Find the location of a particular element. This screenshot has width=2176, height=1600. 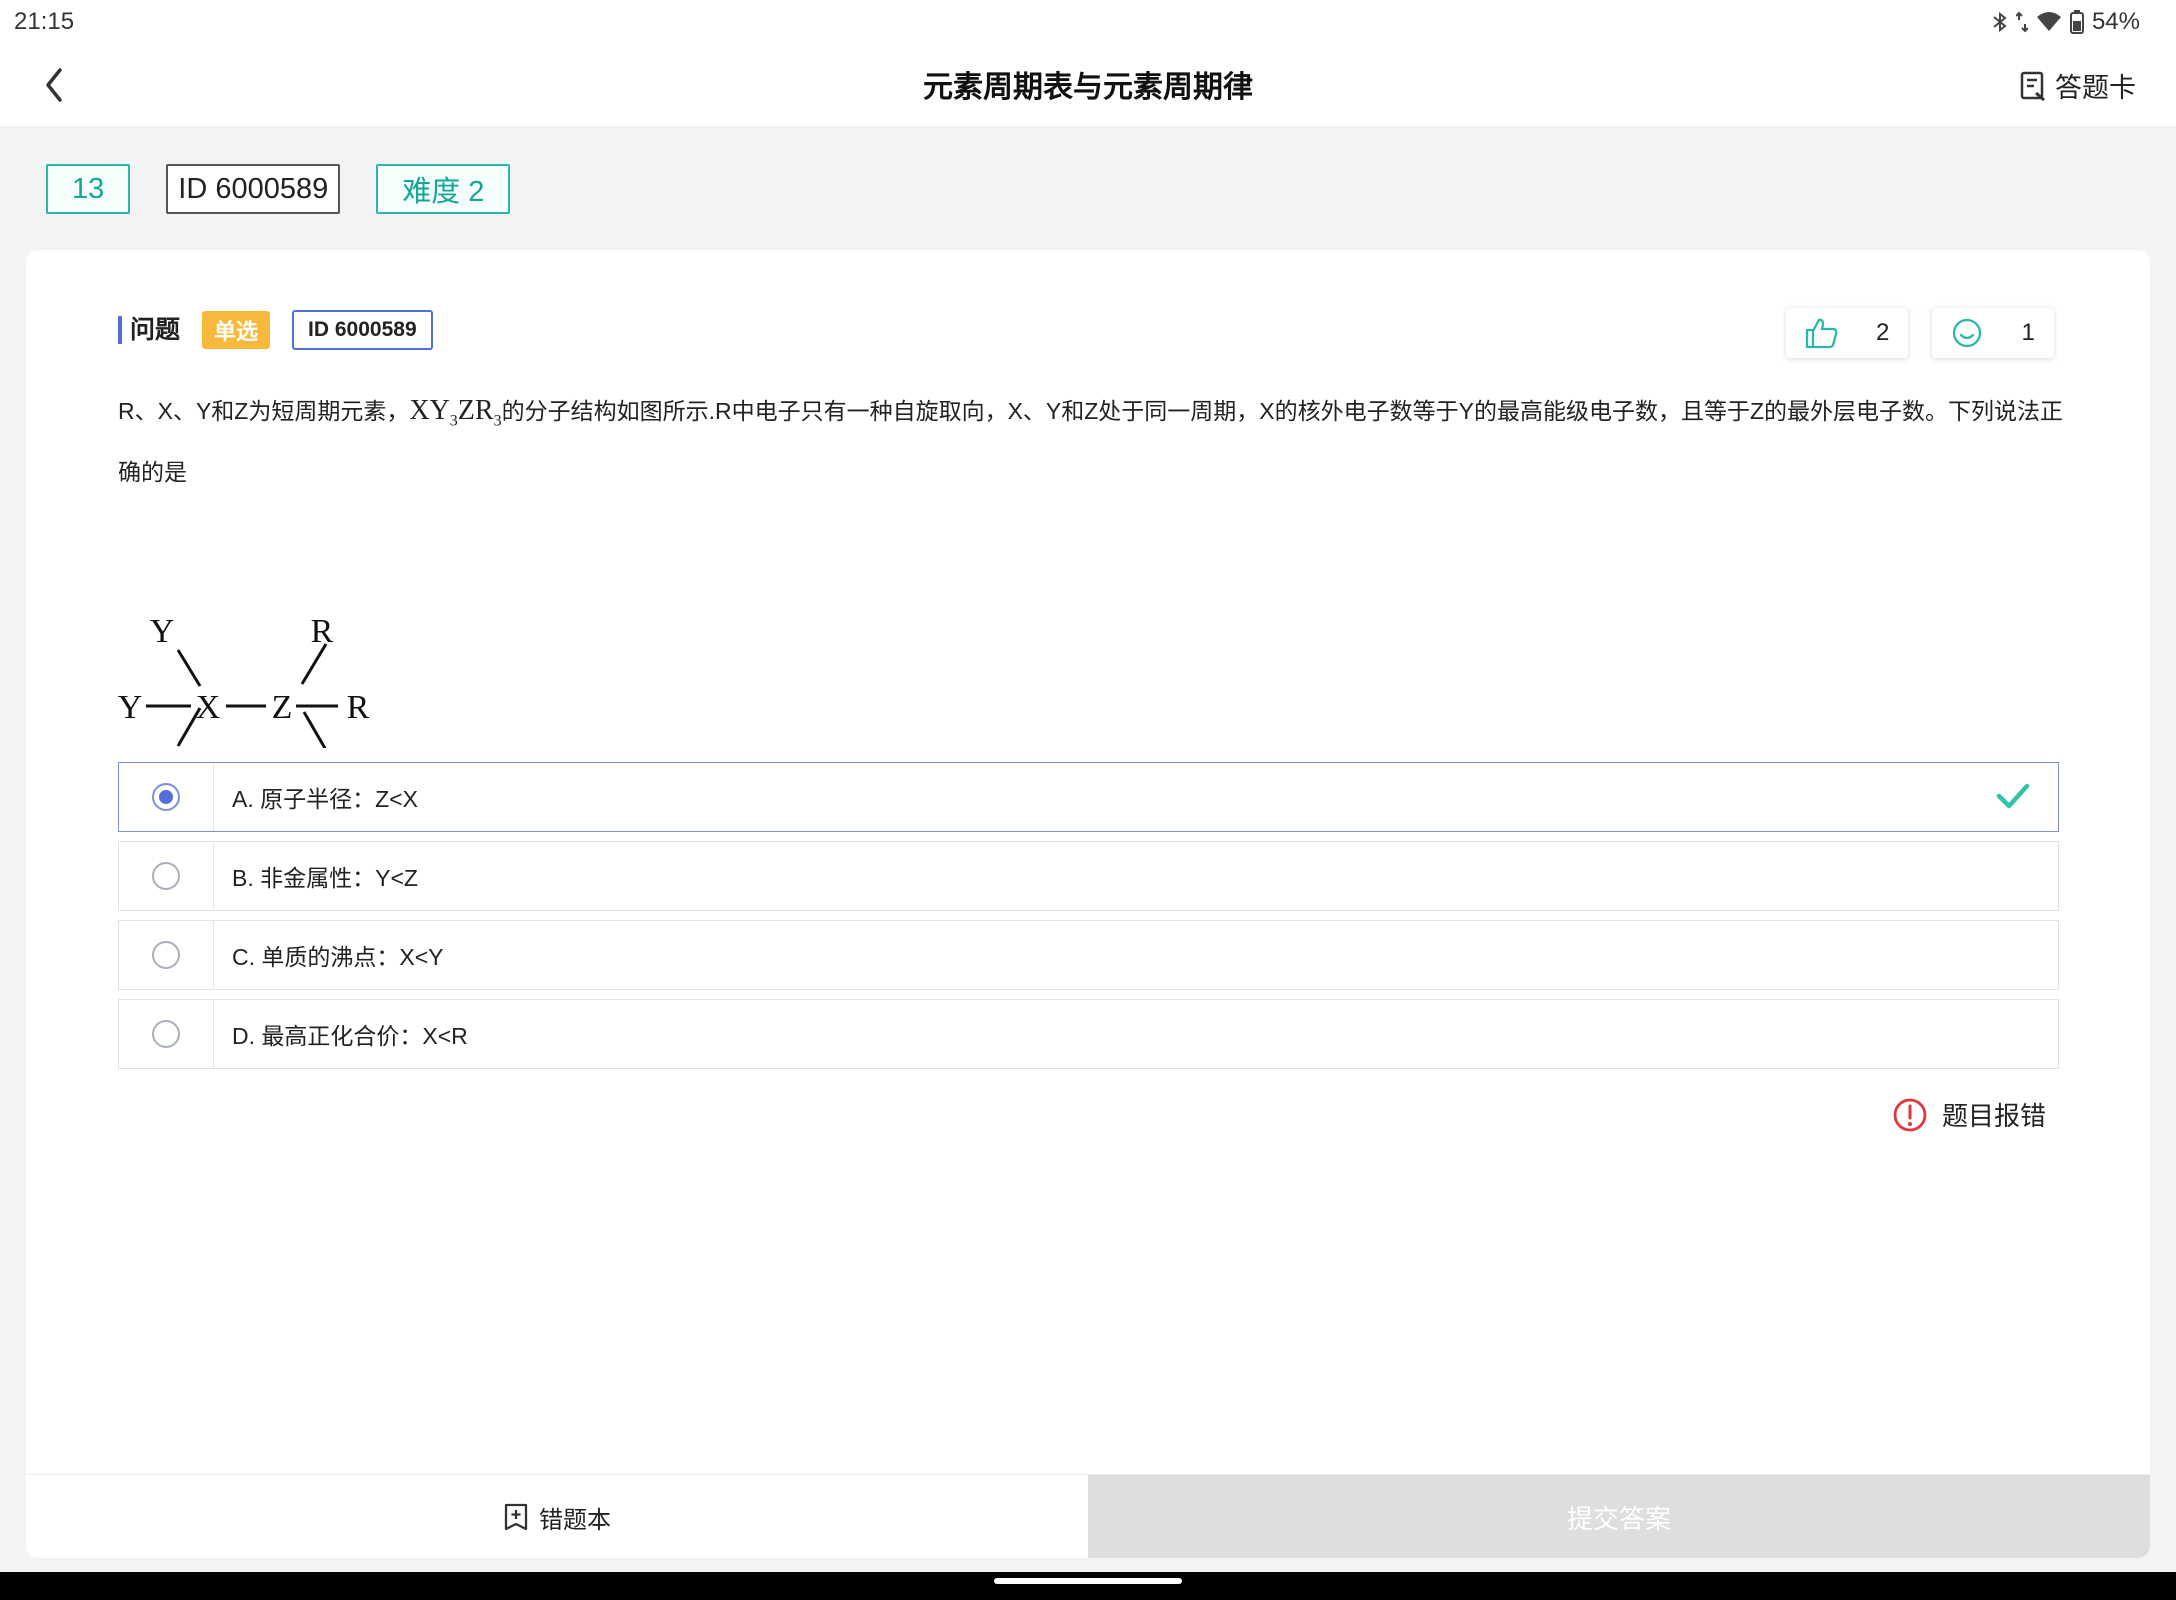

question-id-tag: ID 6000589 is located at coordinates (253, 189).